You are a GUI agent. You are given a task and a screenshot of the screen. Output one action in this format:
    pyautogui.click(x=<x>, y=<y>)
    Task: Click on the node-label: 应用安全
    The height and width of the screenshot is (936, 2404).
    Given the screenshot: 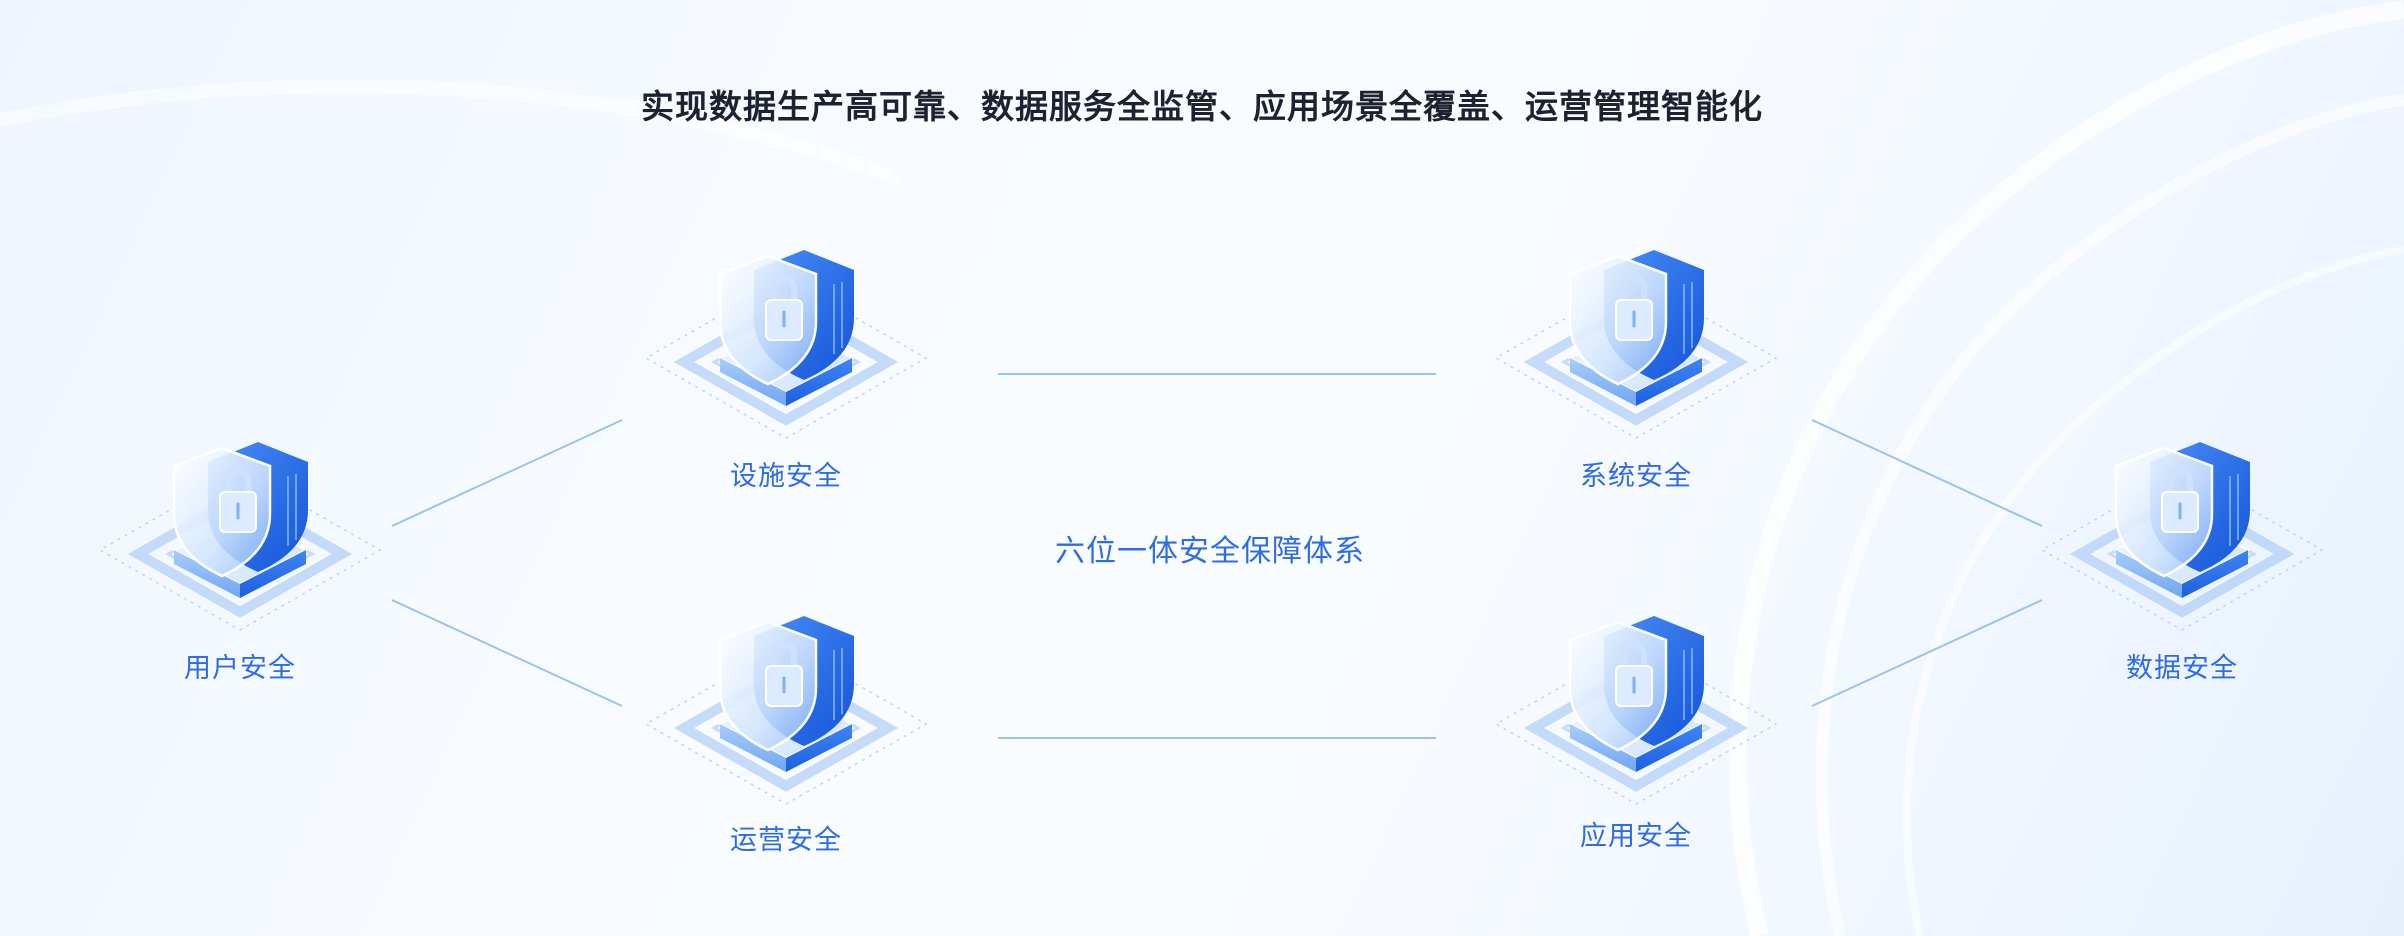 What is the action you would take?
    pyautogui.click(x=1636, y=836)
    